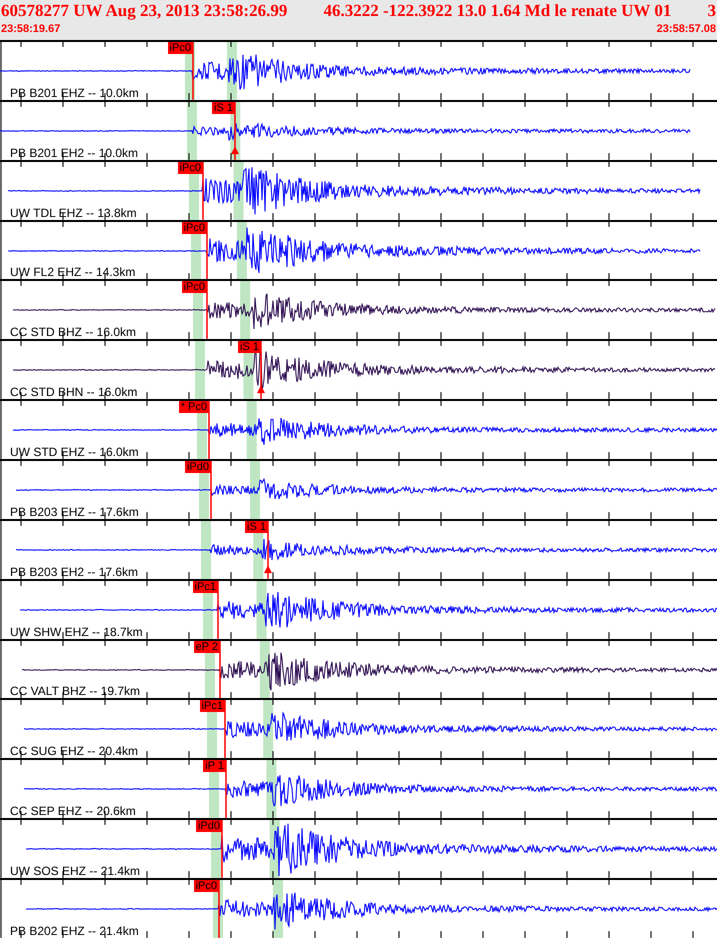 This screenshot has height=938, width=717. What do you see at coordinates (75, 691) in the screenshot?
I see `station-label: CC VALT BHZ -- 19.7km` at bounding box center [75, 691].